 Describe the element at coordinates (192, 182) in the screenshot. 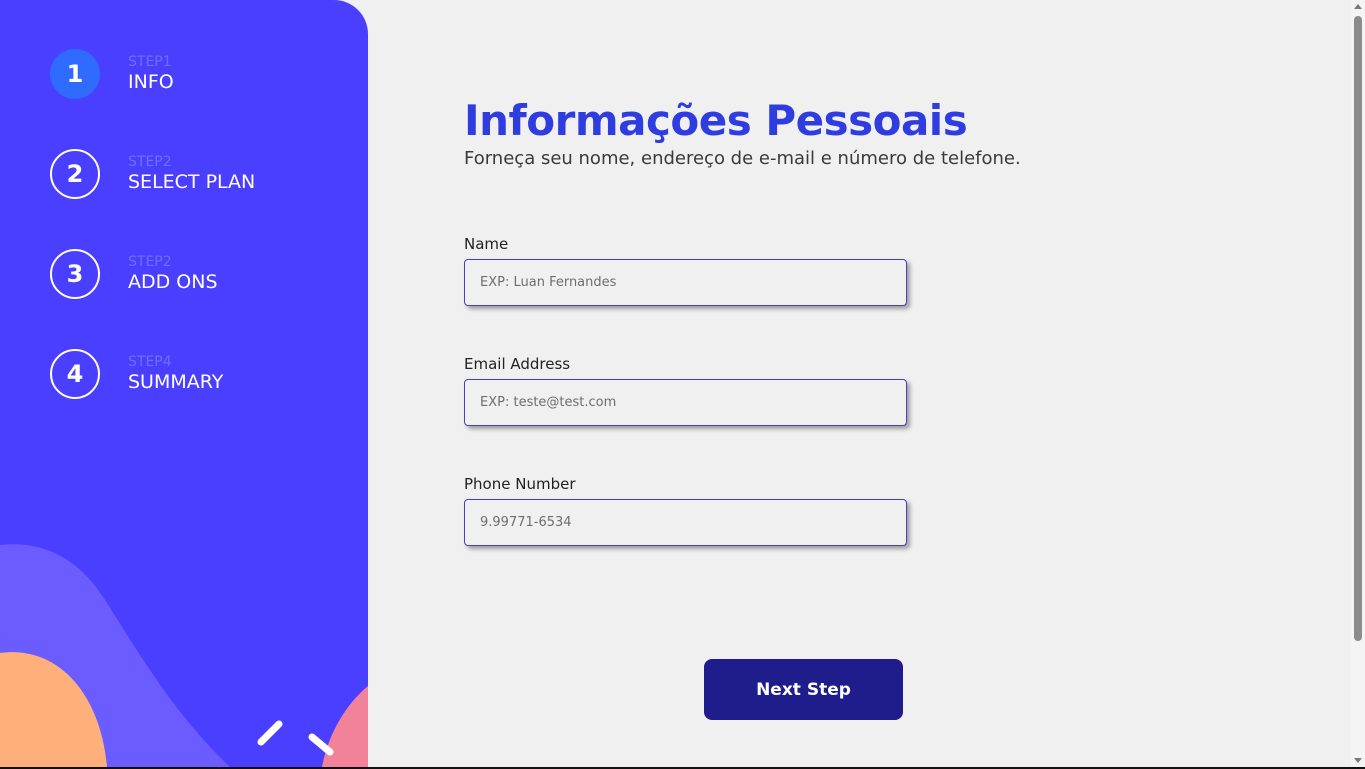

I see `step-label: SELECT PLAN` at that location.